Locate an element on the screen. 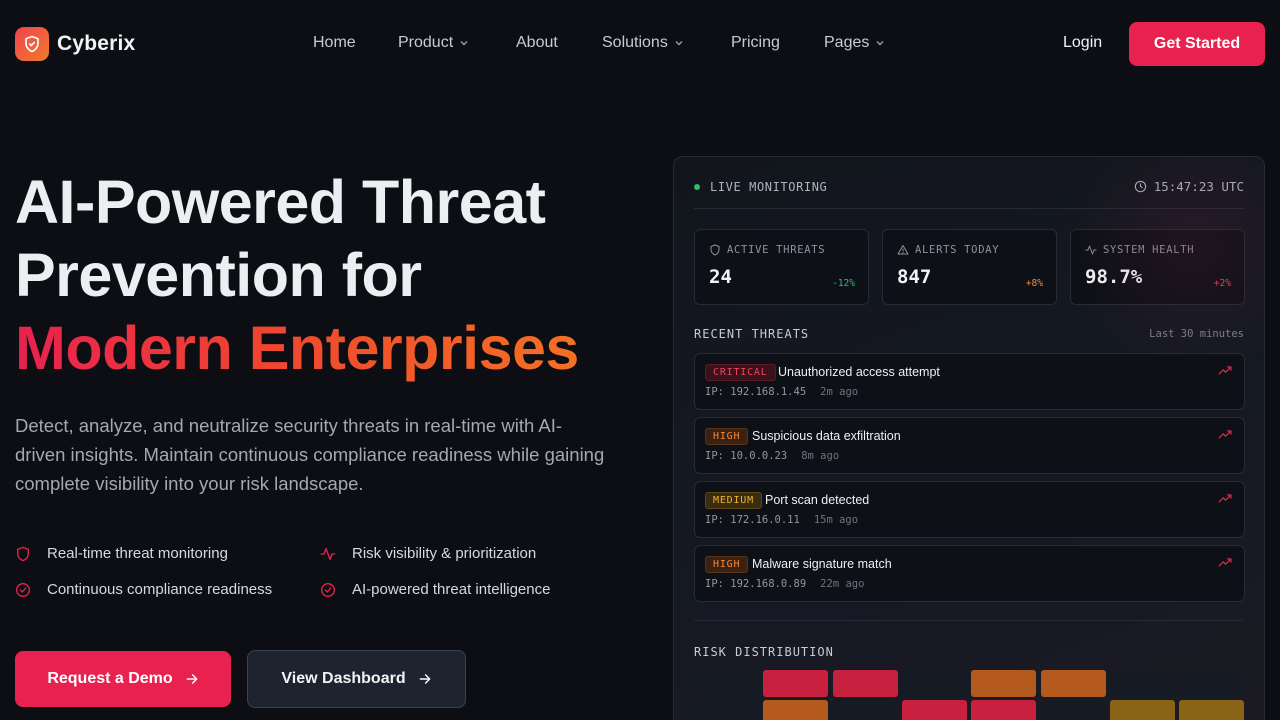 The width and height of the screenshot is (1280, 720). threat-ip: IP: 192.168.1.45 is located at coordinates (756, 392).